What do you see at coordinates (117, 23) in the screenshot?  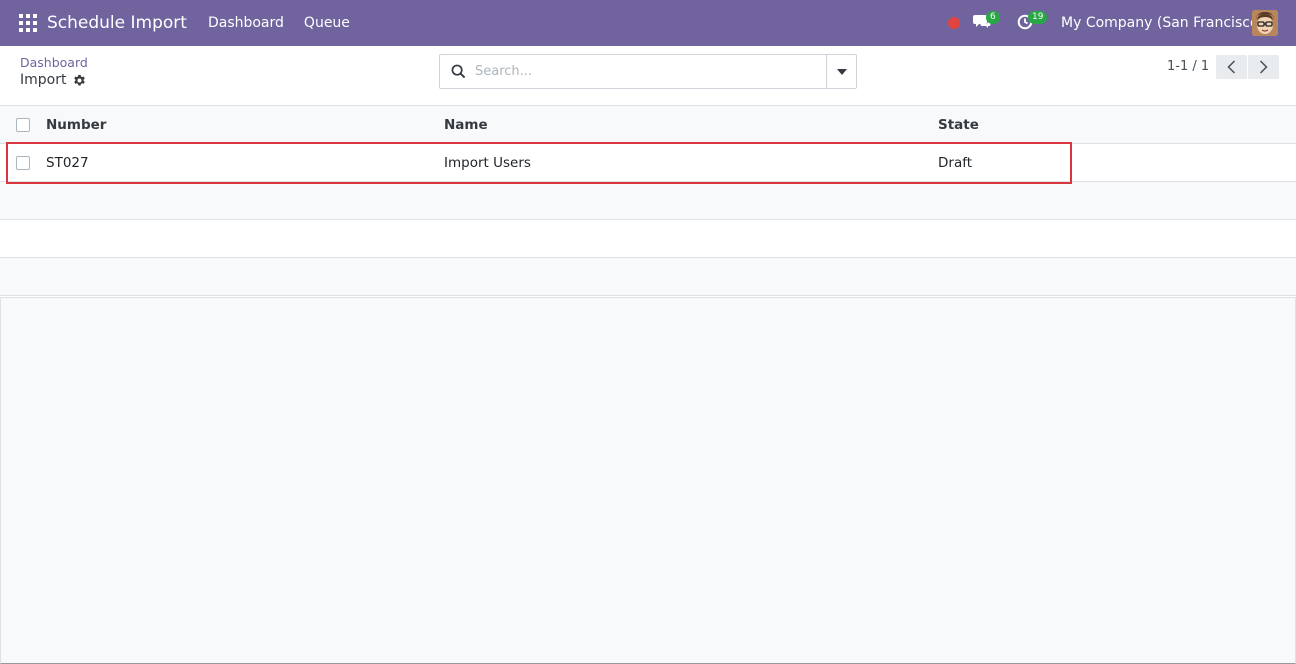 I see `app-title: Schedule Import` at bounding box center [117, 23].